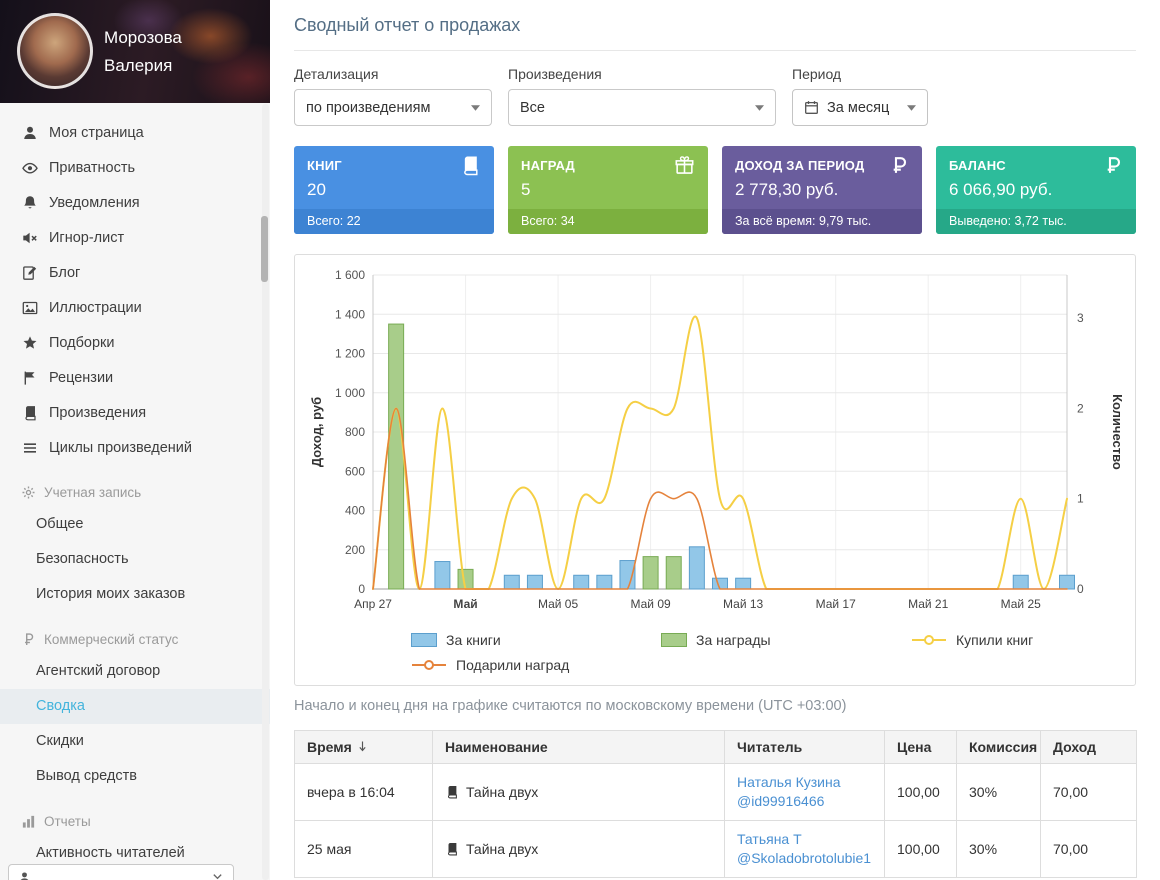 The width and height of the screenshot is (1160, 880). What do you see at coordinates (121, 872) in the screenshot?
I see `sidebar-footer-select` at bounding box center [121, 872].